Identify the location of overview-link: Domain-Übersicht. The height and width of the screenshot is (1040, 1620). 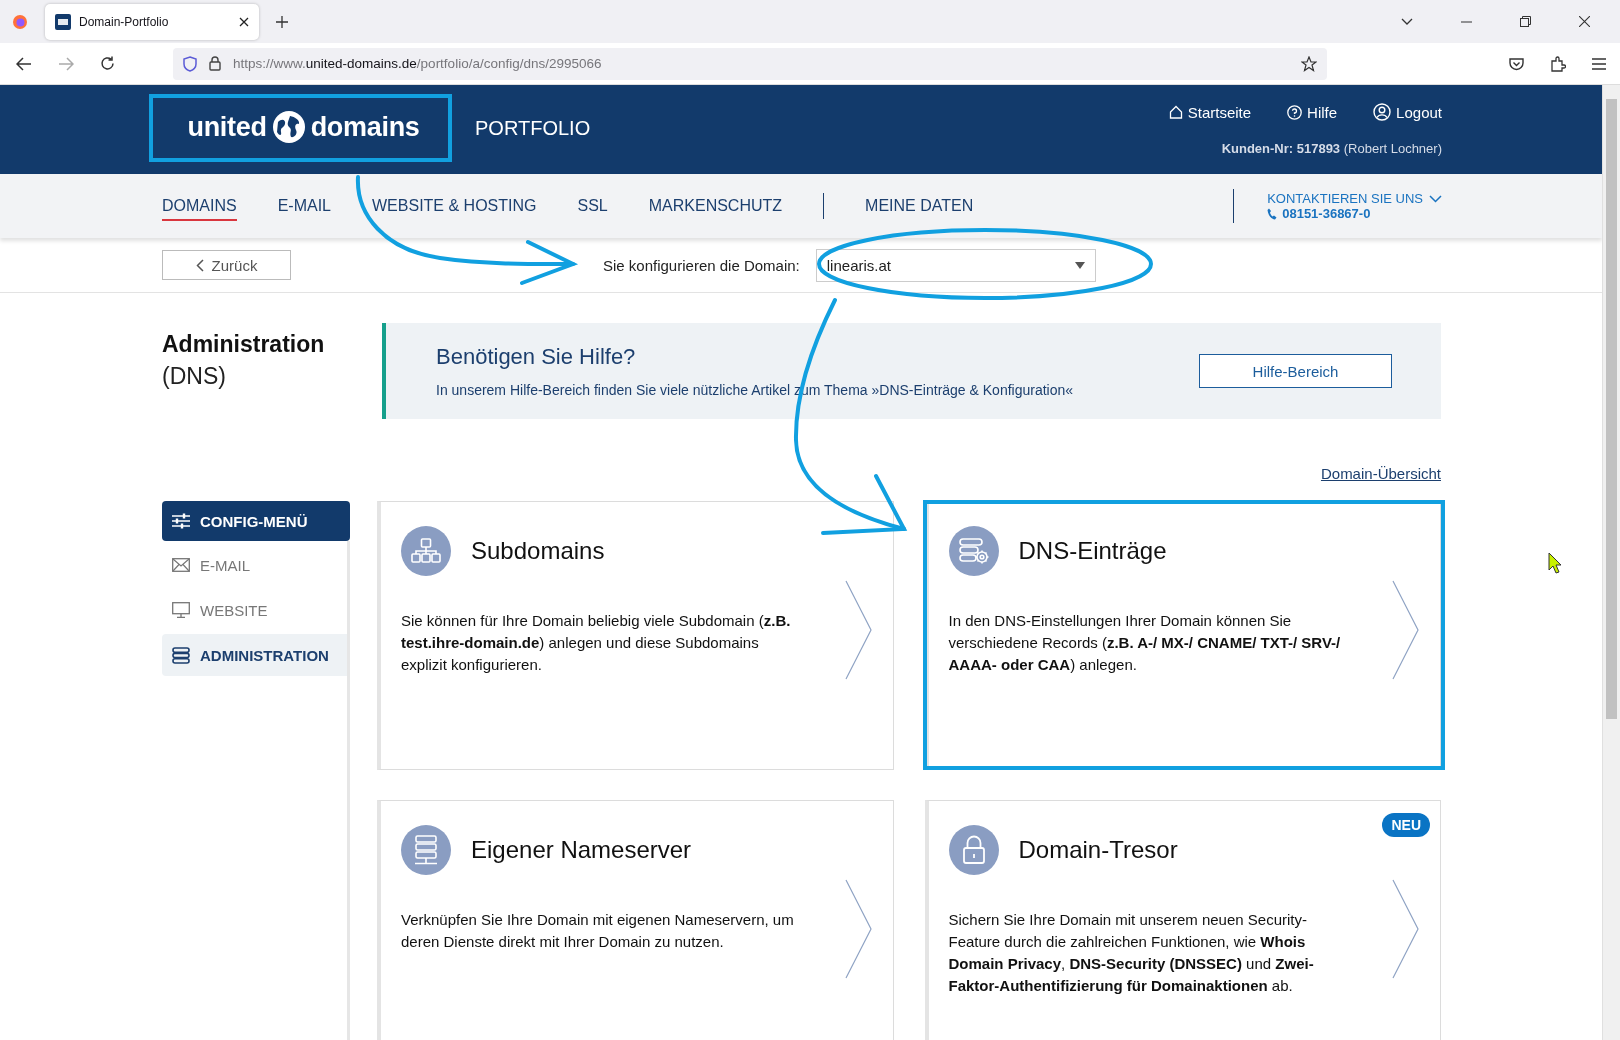
(1380, 473).